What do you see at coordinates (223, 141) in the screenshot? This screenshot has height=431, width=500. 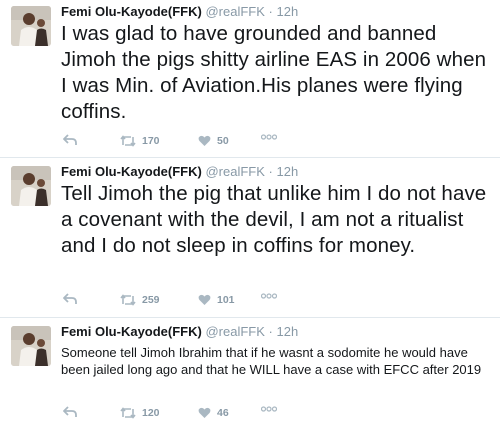 I see `like-count: 50` at bounding box center [223, 141].